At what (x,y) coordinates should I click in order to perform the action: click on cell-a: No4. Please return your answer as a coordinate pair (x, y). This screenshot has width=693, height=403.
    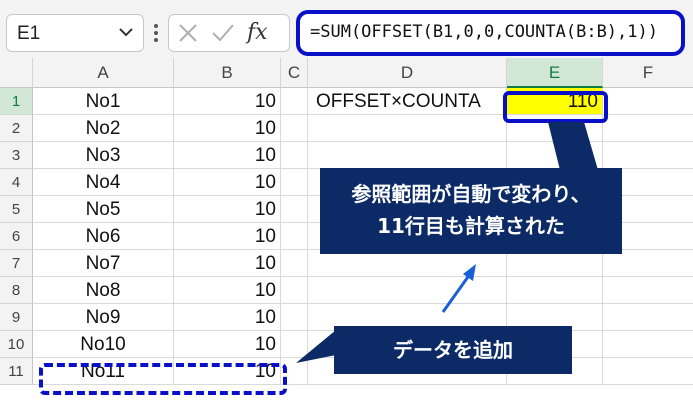
    Looking at the image, I should click on (103, 182).